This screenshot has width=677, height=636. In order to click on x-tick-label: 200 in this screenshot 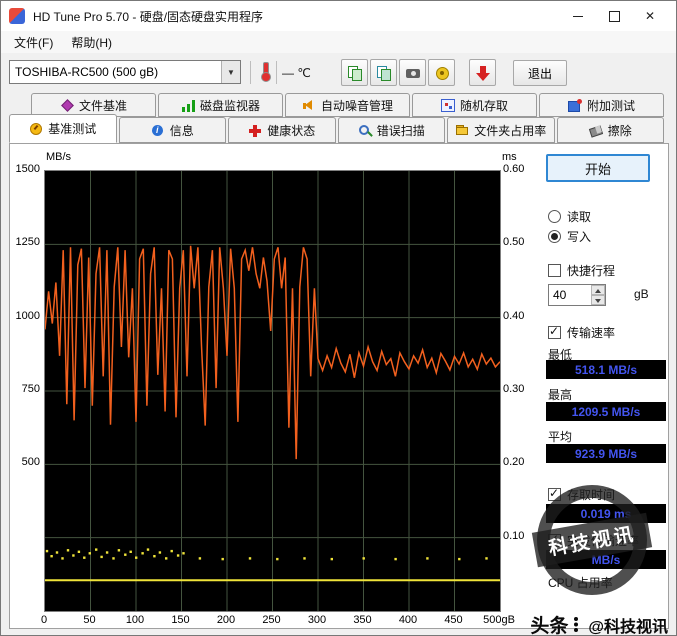, I will do `click(226, 620)`.